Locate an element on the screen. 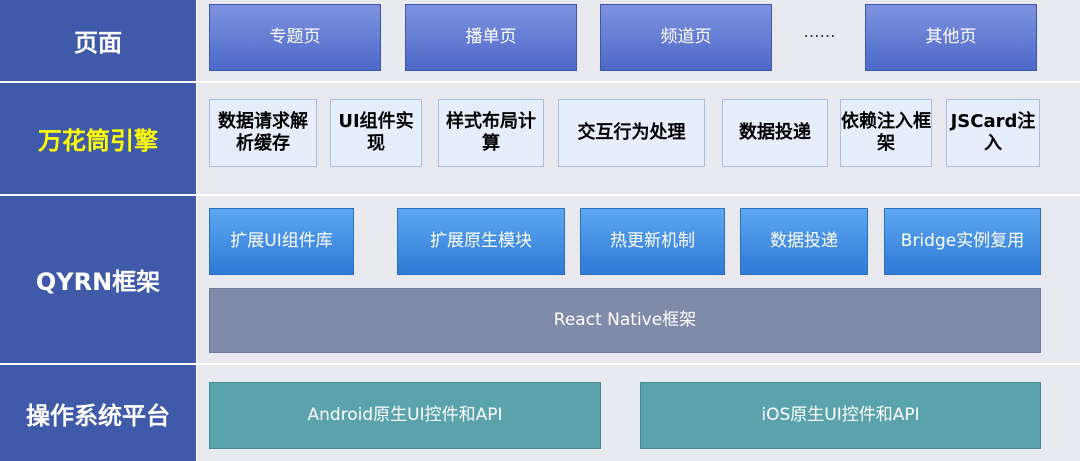  engine-box-data-delivery: 数据投递 is located at coordinates (775, 133).